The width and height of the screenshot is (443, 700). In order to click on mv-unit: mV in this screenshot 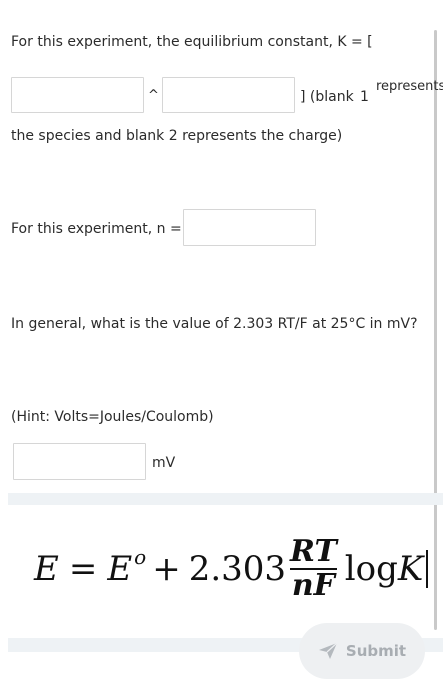, I will do `click(164, 463)`.